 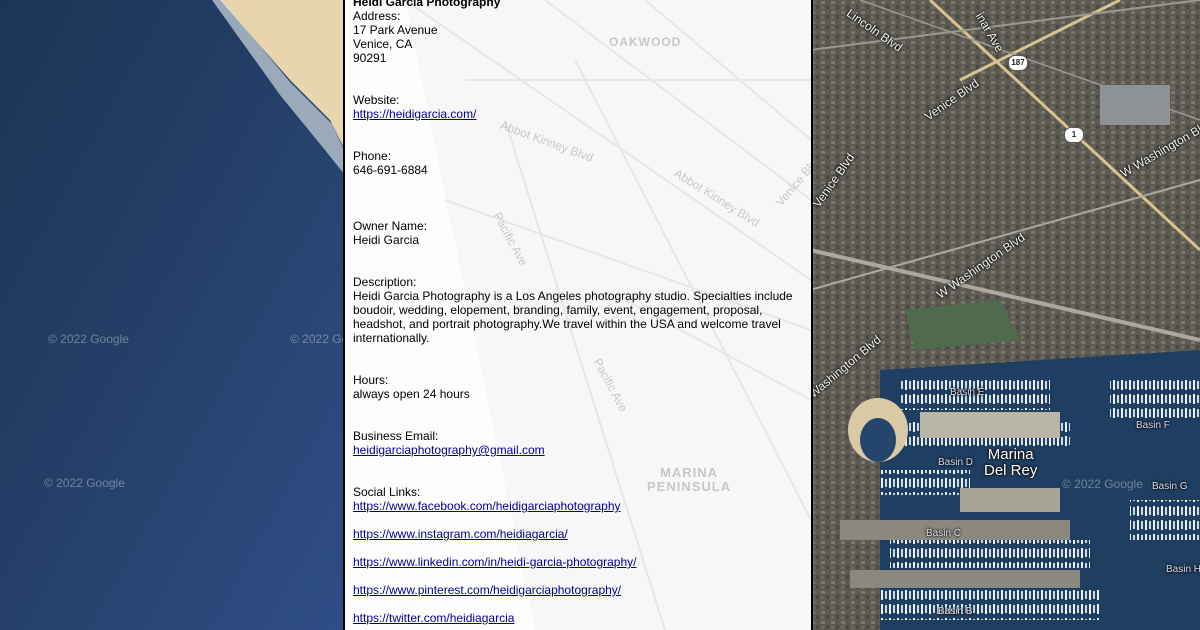 What do you see at coordinates (385, 282) in the screenshot?
I see `description-label: Description:` at bounding box center [385, 282].